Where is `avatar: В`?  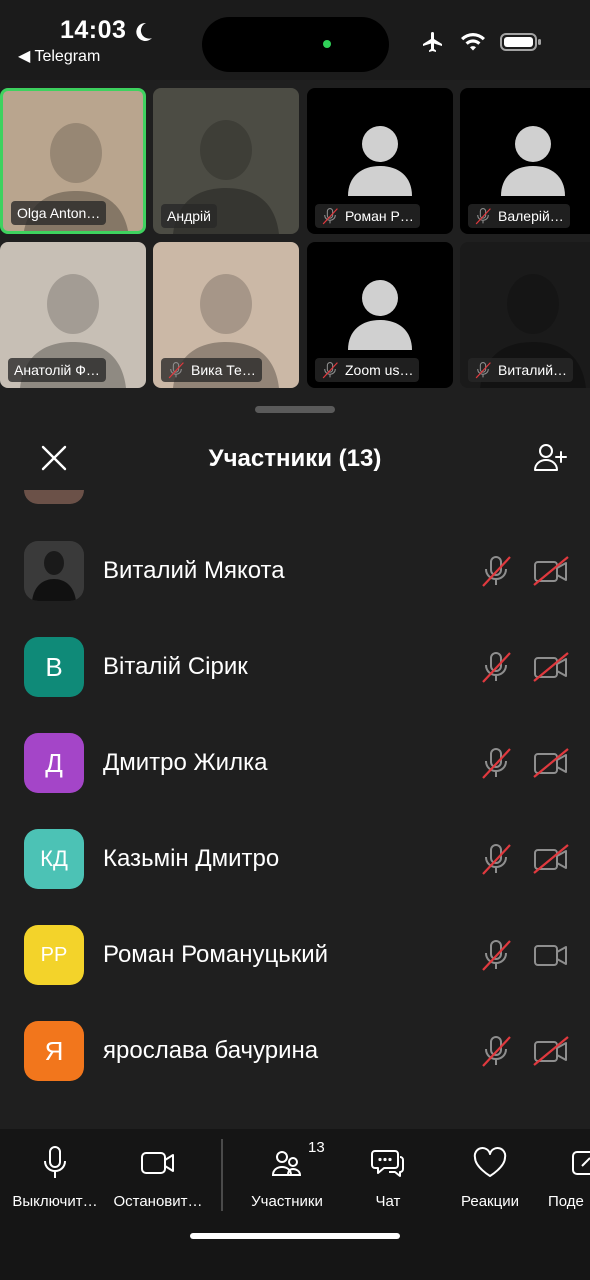
avatar: В is located at coordinates (54, 667).